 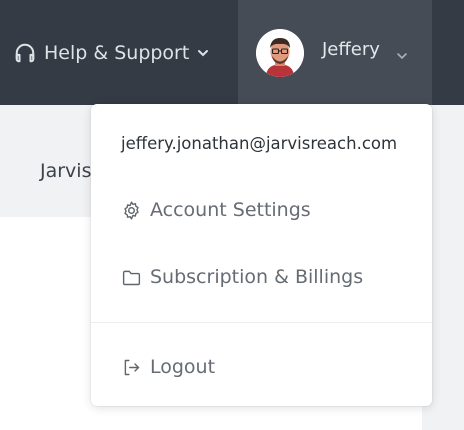 What do you see at coordinates (131, 210) in the screenshot?
I see `gear-icon` at bounding box center [131, 210].